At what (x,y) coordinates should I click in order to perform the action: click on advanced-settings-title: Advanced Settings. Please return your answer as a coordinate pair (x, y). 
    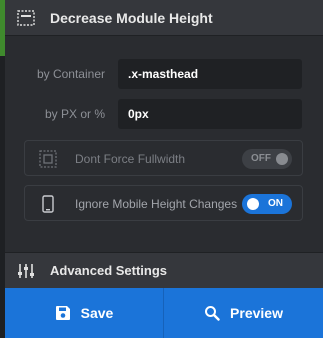
    Looking at the image, I should click on (109, 270).